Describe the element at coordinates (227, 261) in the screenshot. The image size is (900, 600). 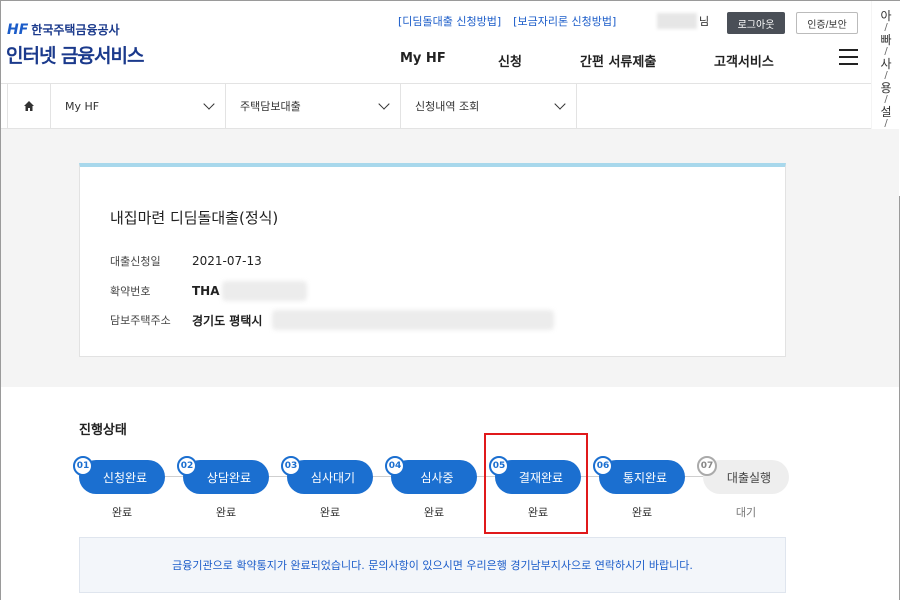
I see `row-value: 2021-07-13` at that location.